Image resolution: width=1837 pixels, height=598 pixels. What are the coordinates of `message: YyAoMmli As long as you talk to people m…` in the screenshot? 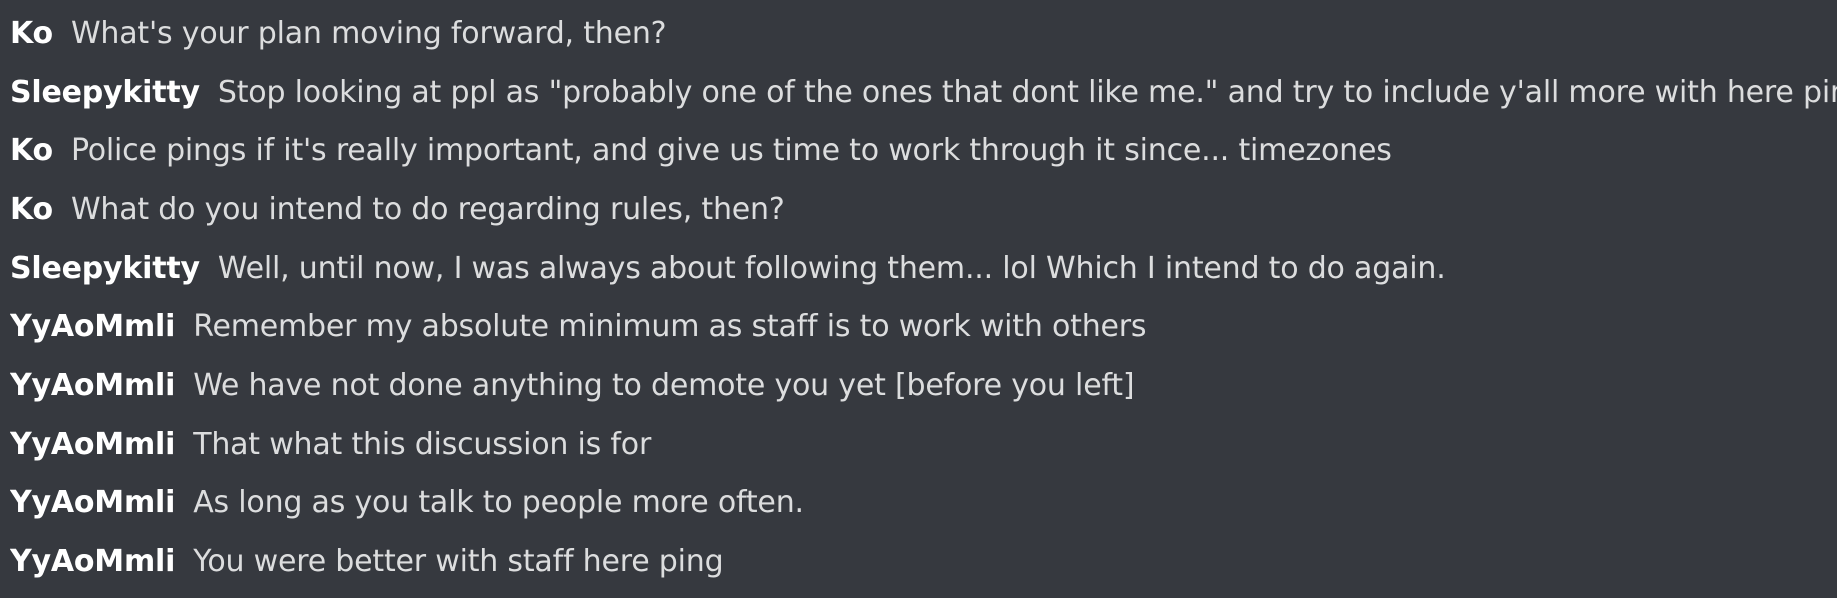 It's located at (923, 503).